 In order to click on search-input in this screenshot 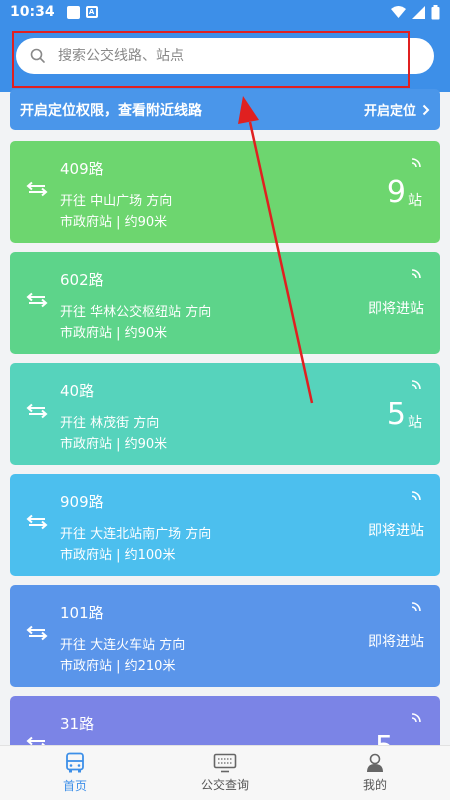, I will do `click(228, 56)`.